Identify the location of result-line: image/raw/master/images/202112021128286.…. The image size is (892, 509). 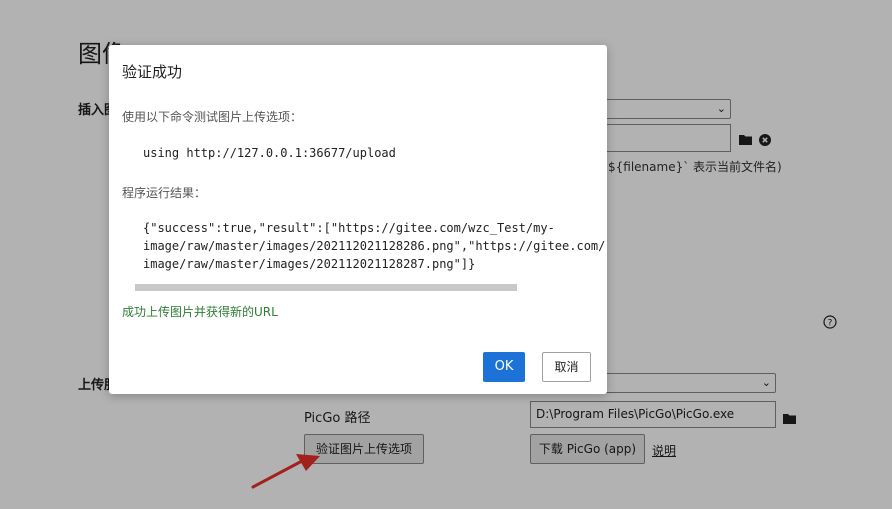
(374, 246).